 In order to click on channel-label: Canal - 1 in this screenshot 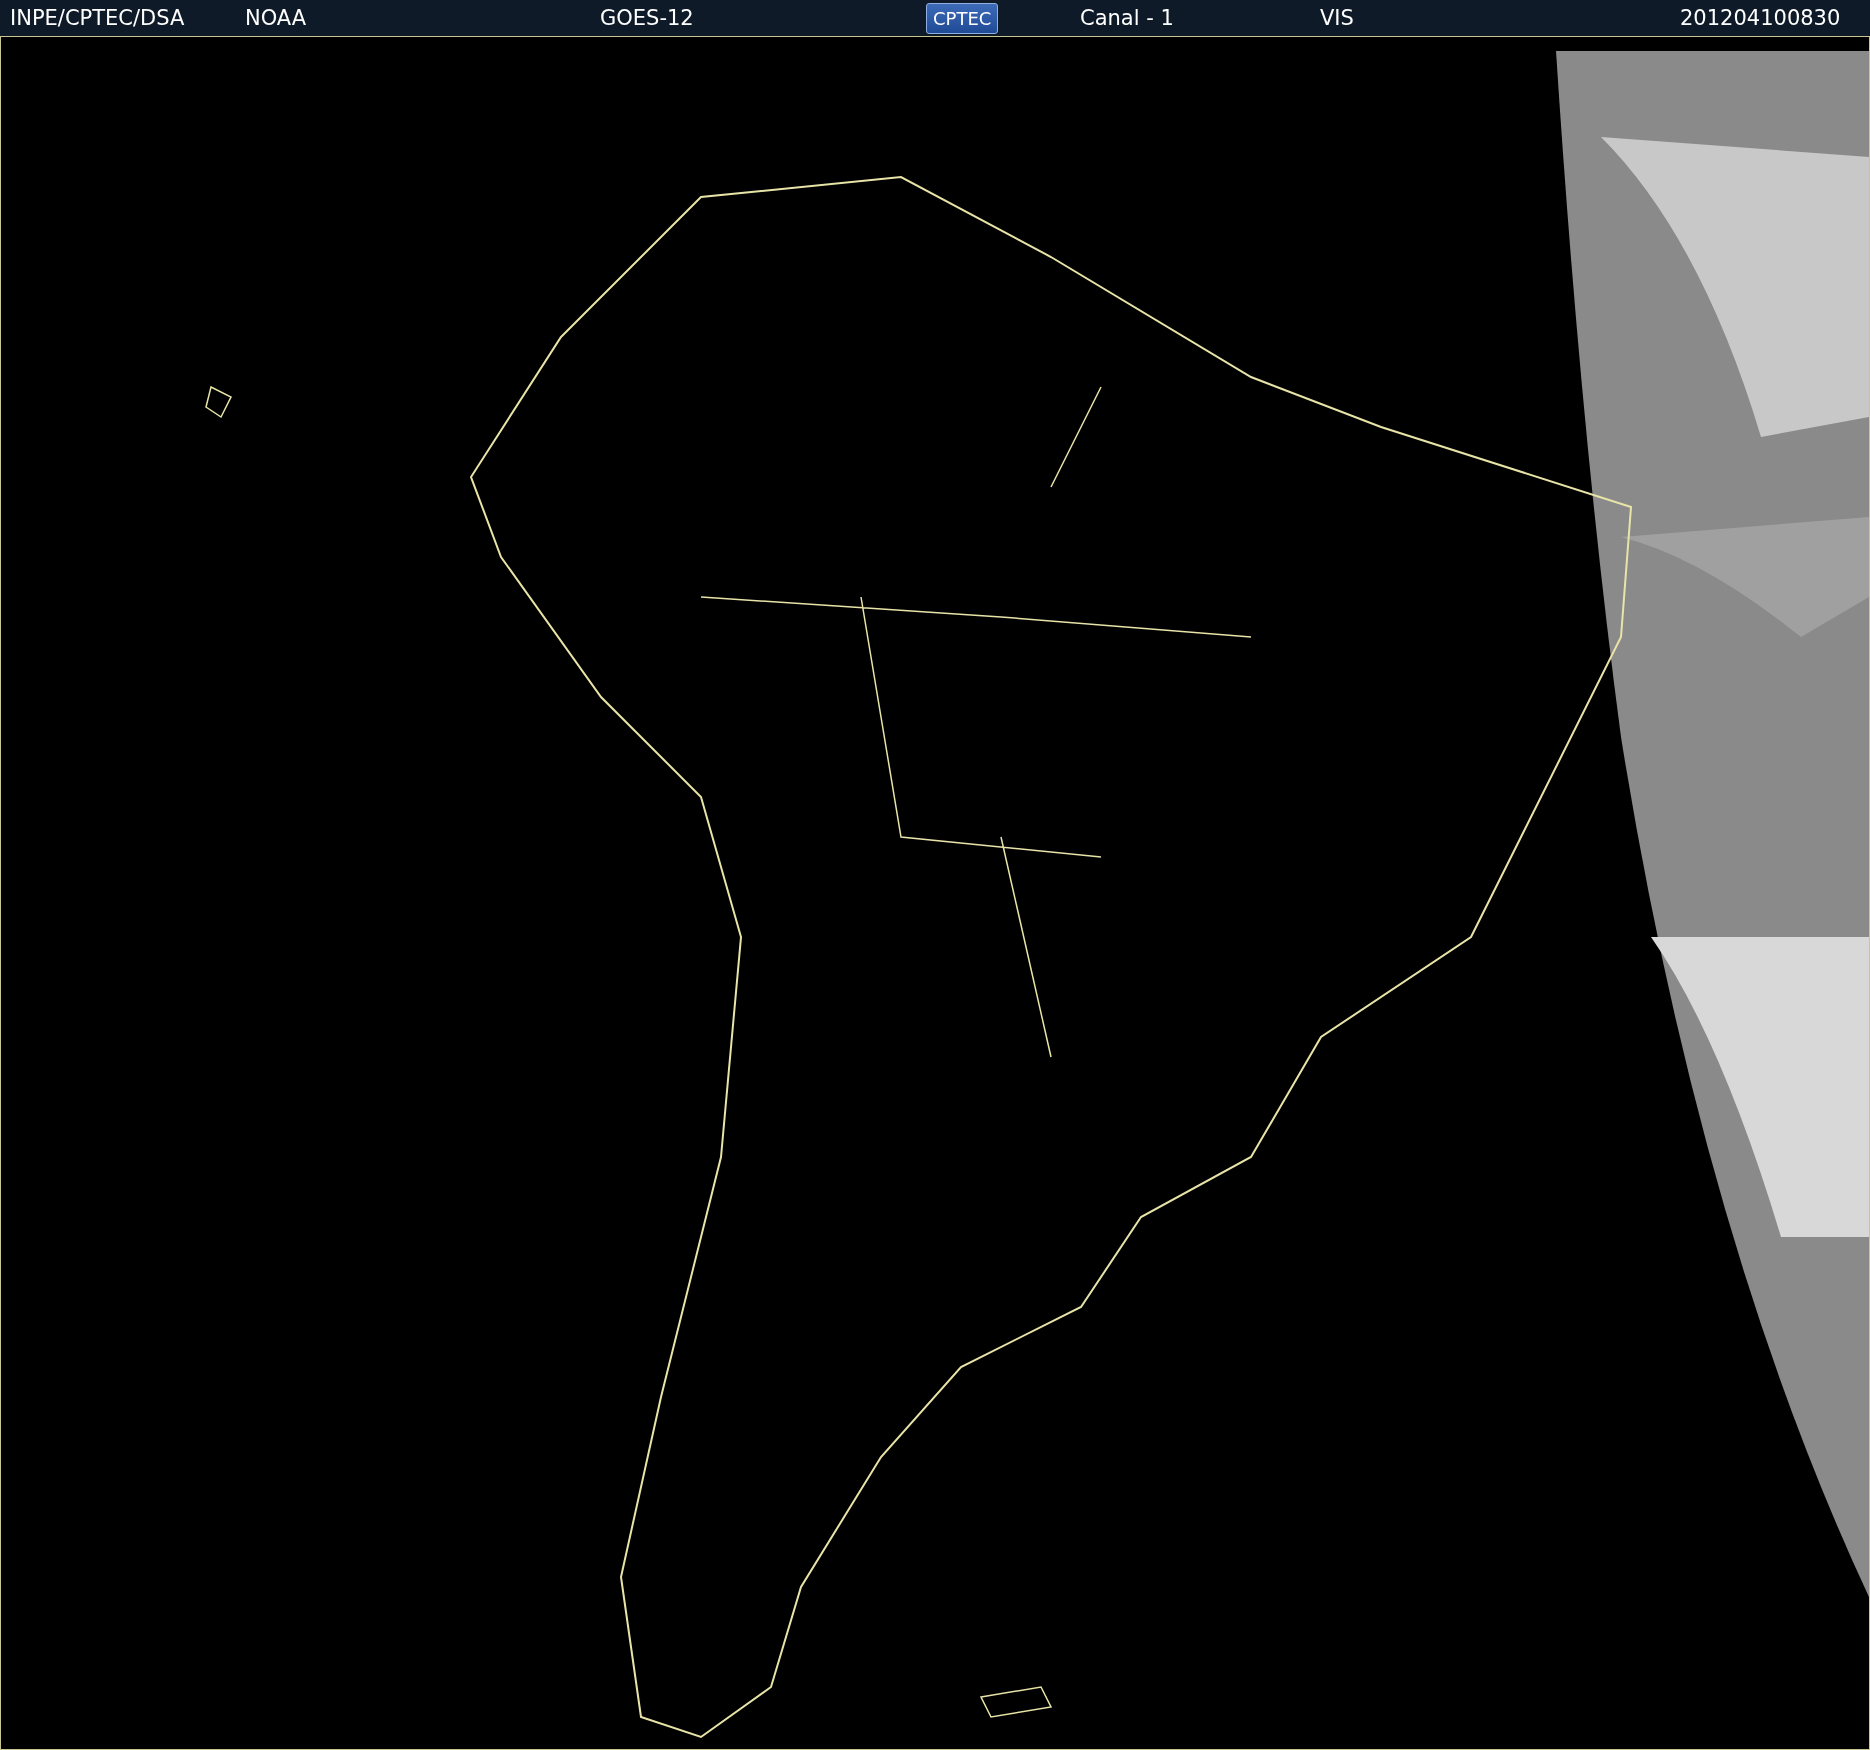, I will do `click(1127, 18)`.